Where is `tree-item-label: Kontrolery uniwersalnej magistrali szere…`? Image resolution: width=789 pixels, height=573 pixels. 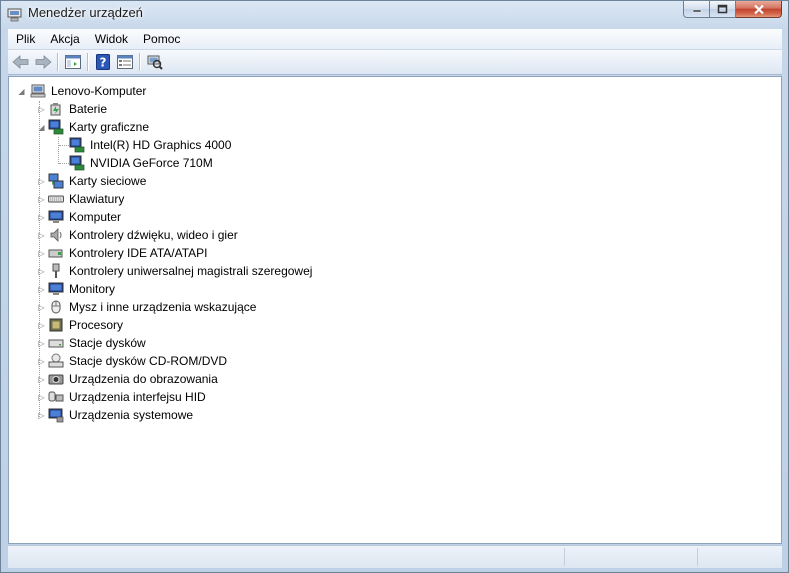
tree-item-label: Kontrolery uniwersalnej magistrali szere… is located at coordinates (191, 271).